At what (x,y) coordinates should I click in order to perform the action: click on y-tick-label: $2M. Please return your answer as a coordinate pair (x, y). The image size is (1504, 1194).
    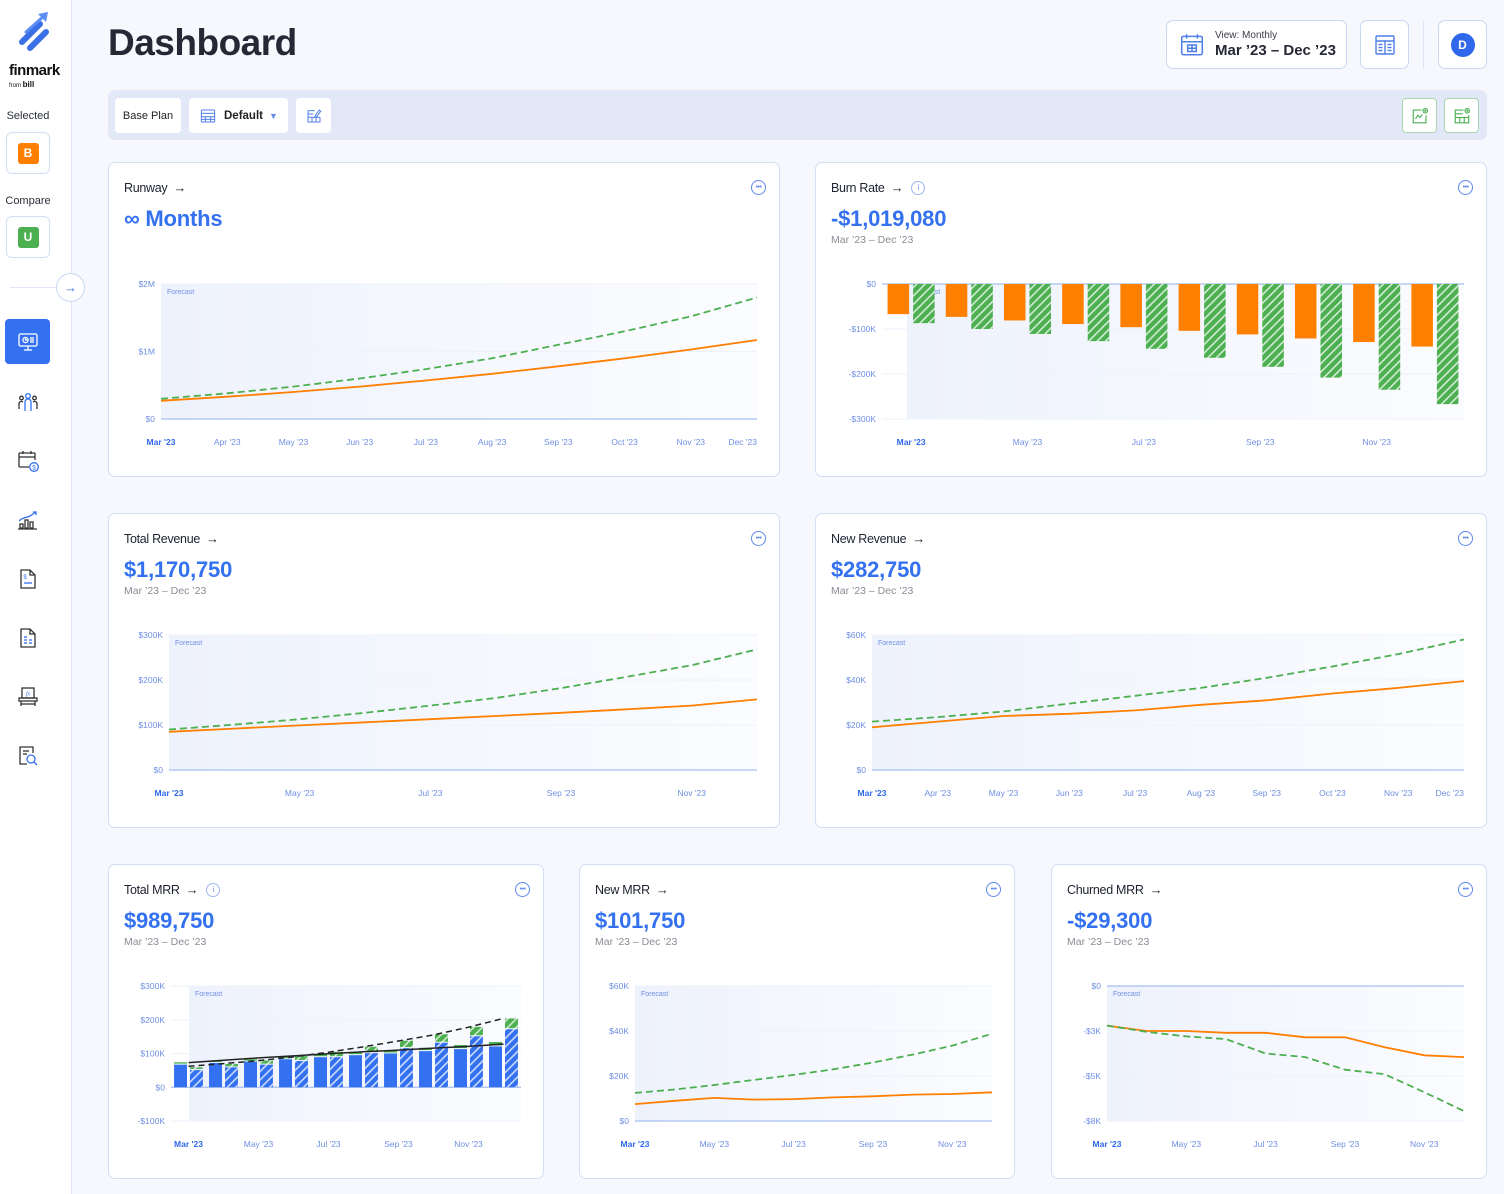
    Looking at the image, I should click on (146, 284).